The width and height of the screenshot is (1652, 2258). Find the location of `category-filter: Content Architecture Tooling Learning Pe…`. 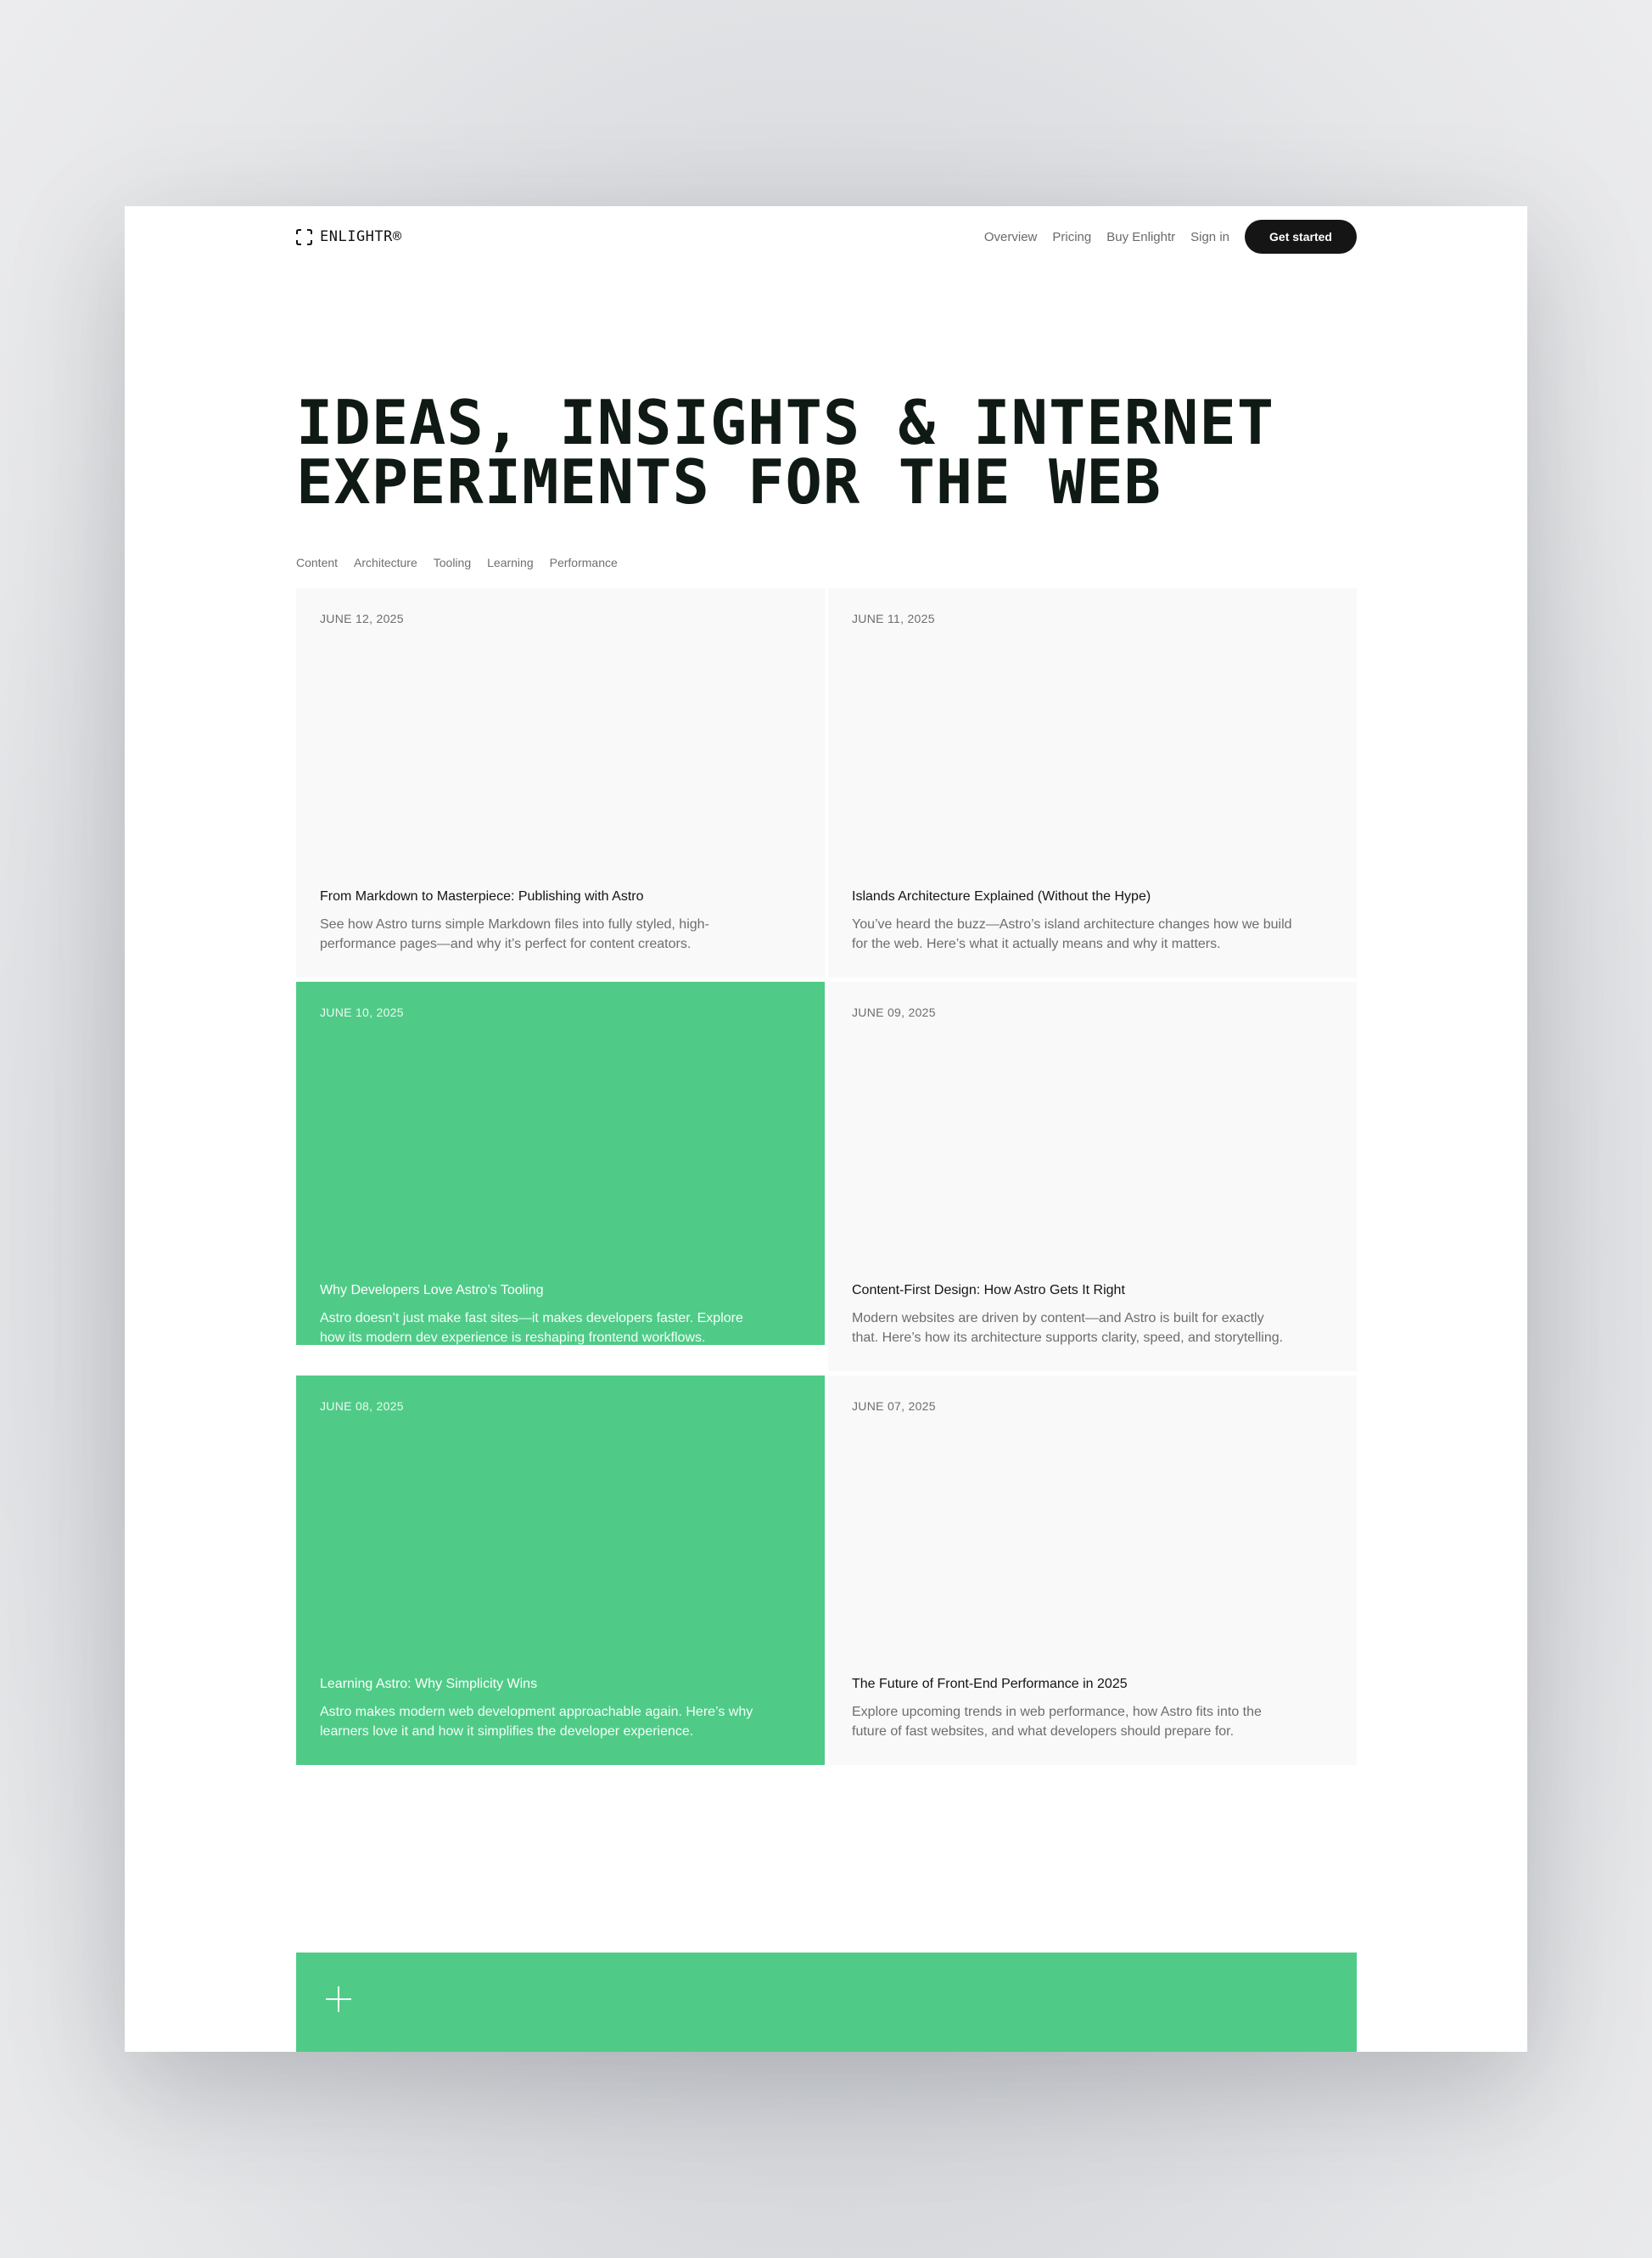

category-filter: Content Architecture Tooling Learning Pe… is located at coordinates (457, 562).